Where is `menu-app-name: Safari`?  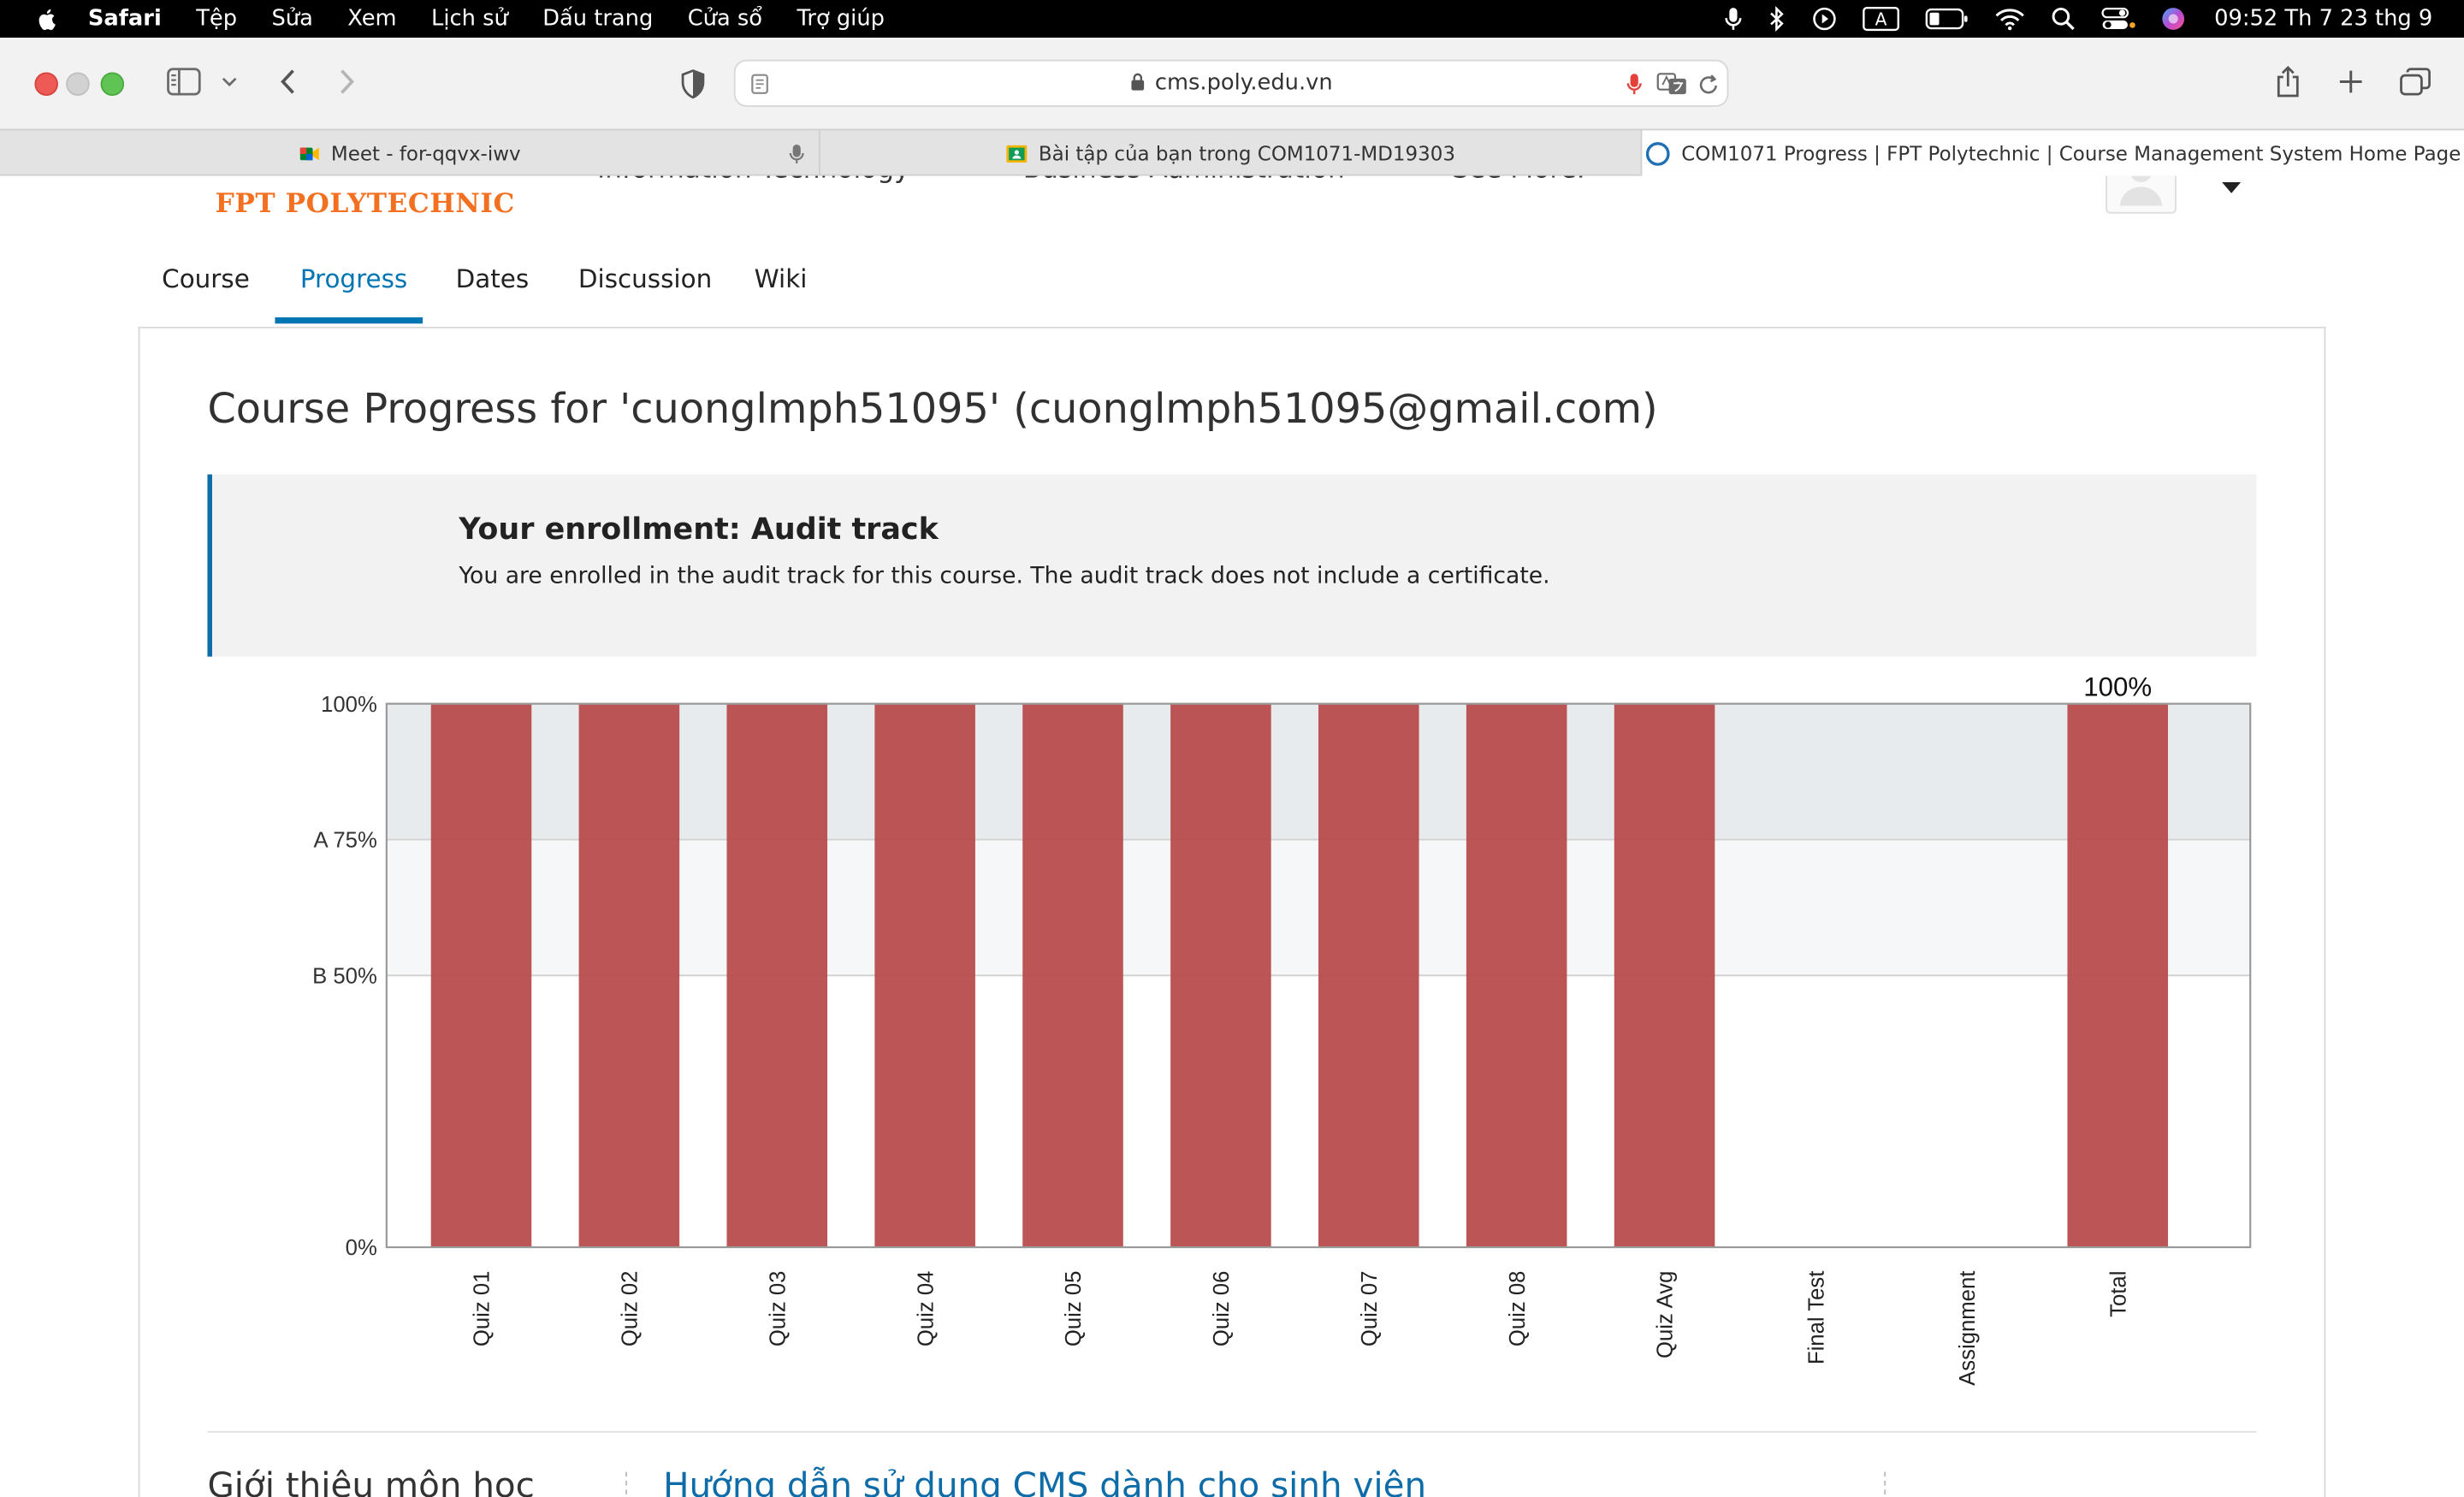 menu-app-name: Safari is located at coordinates (125, 18).